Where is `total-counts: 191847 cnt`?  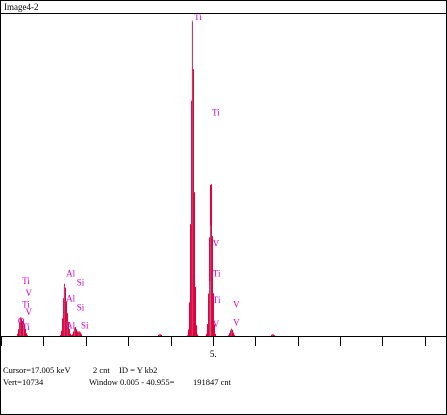
total-counts: 191847 cnt is located at coordinates (212, 382).